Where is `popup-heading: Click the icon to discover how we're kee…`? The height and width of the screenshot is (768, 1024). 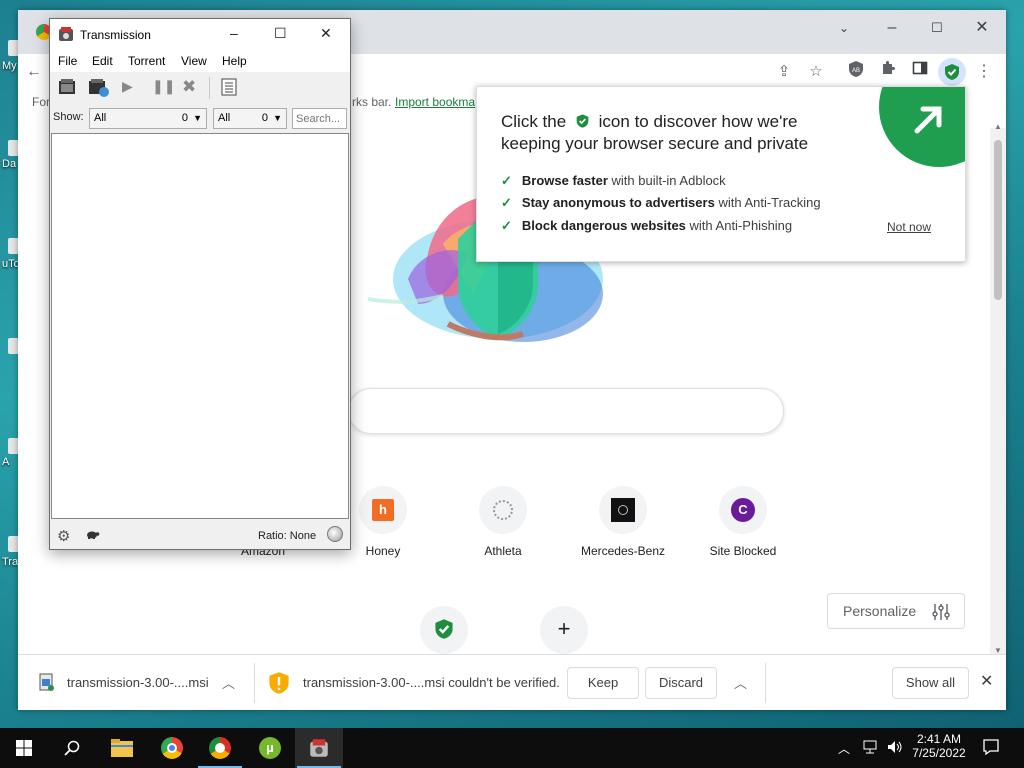 popup-heading: Click the icon to discover how we're kee… is located at coordinates (655, 132).